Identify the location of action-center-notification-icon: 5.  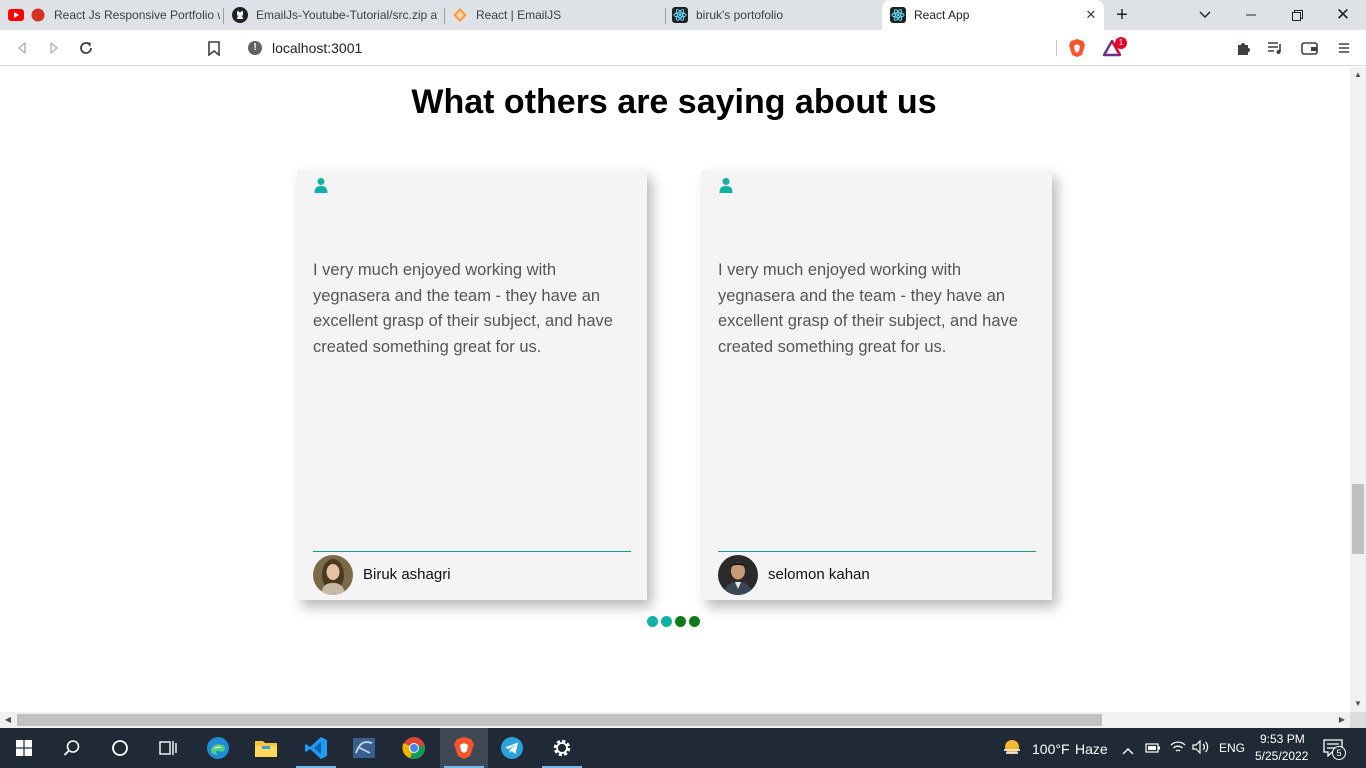
(1336, 749).